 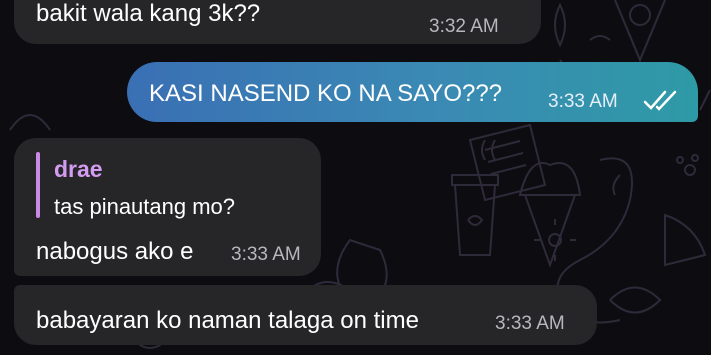 What do you see at coordinates (277, 22) in the screenshot?
I see `incoming-message: bakit wala kang 3k?? 3:32 AM` at bounding box center [277, 22].